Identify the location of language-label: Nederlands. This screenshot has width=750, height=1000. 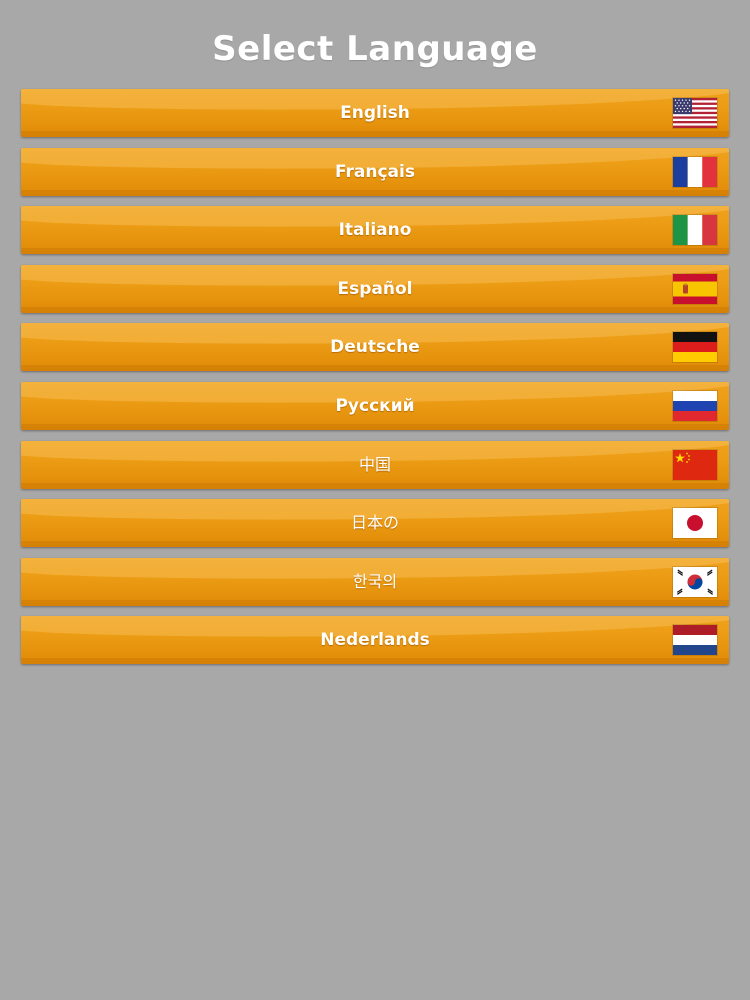
(375, 640).